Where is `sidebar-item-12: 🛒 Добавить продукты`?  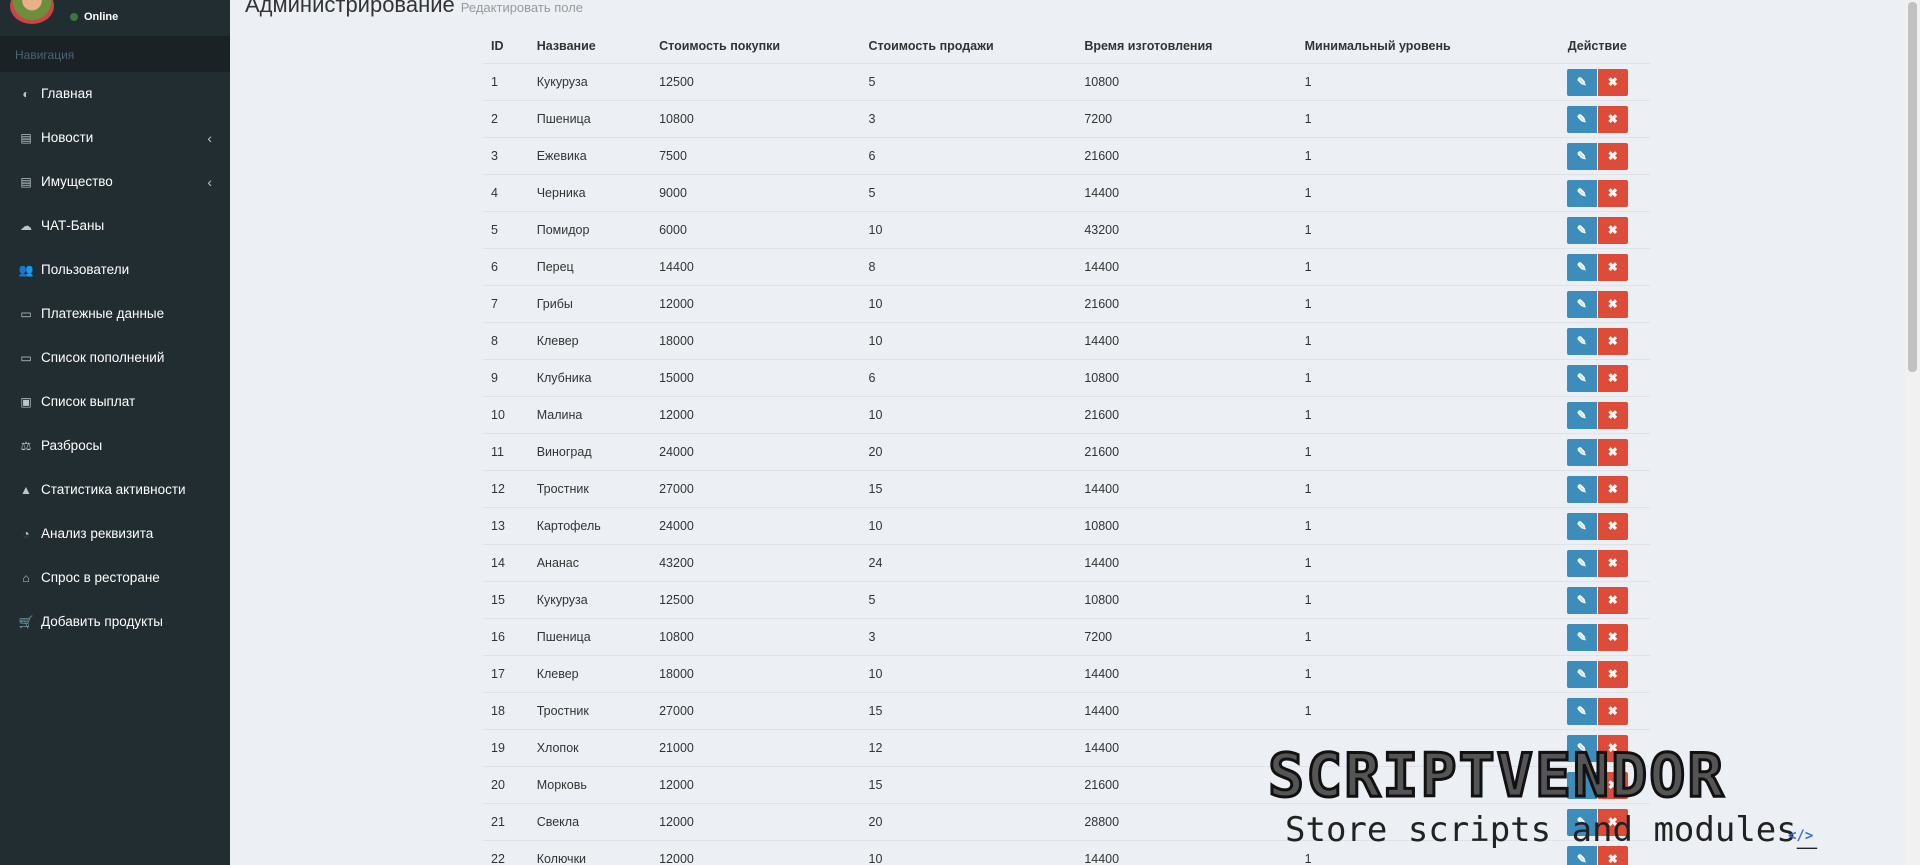 sidebar-item-12: 🛒 Добавить продукты is located at coordinates (115, 622).